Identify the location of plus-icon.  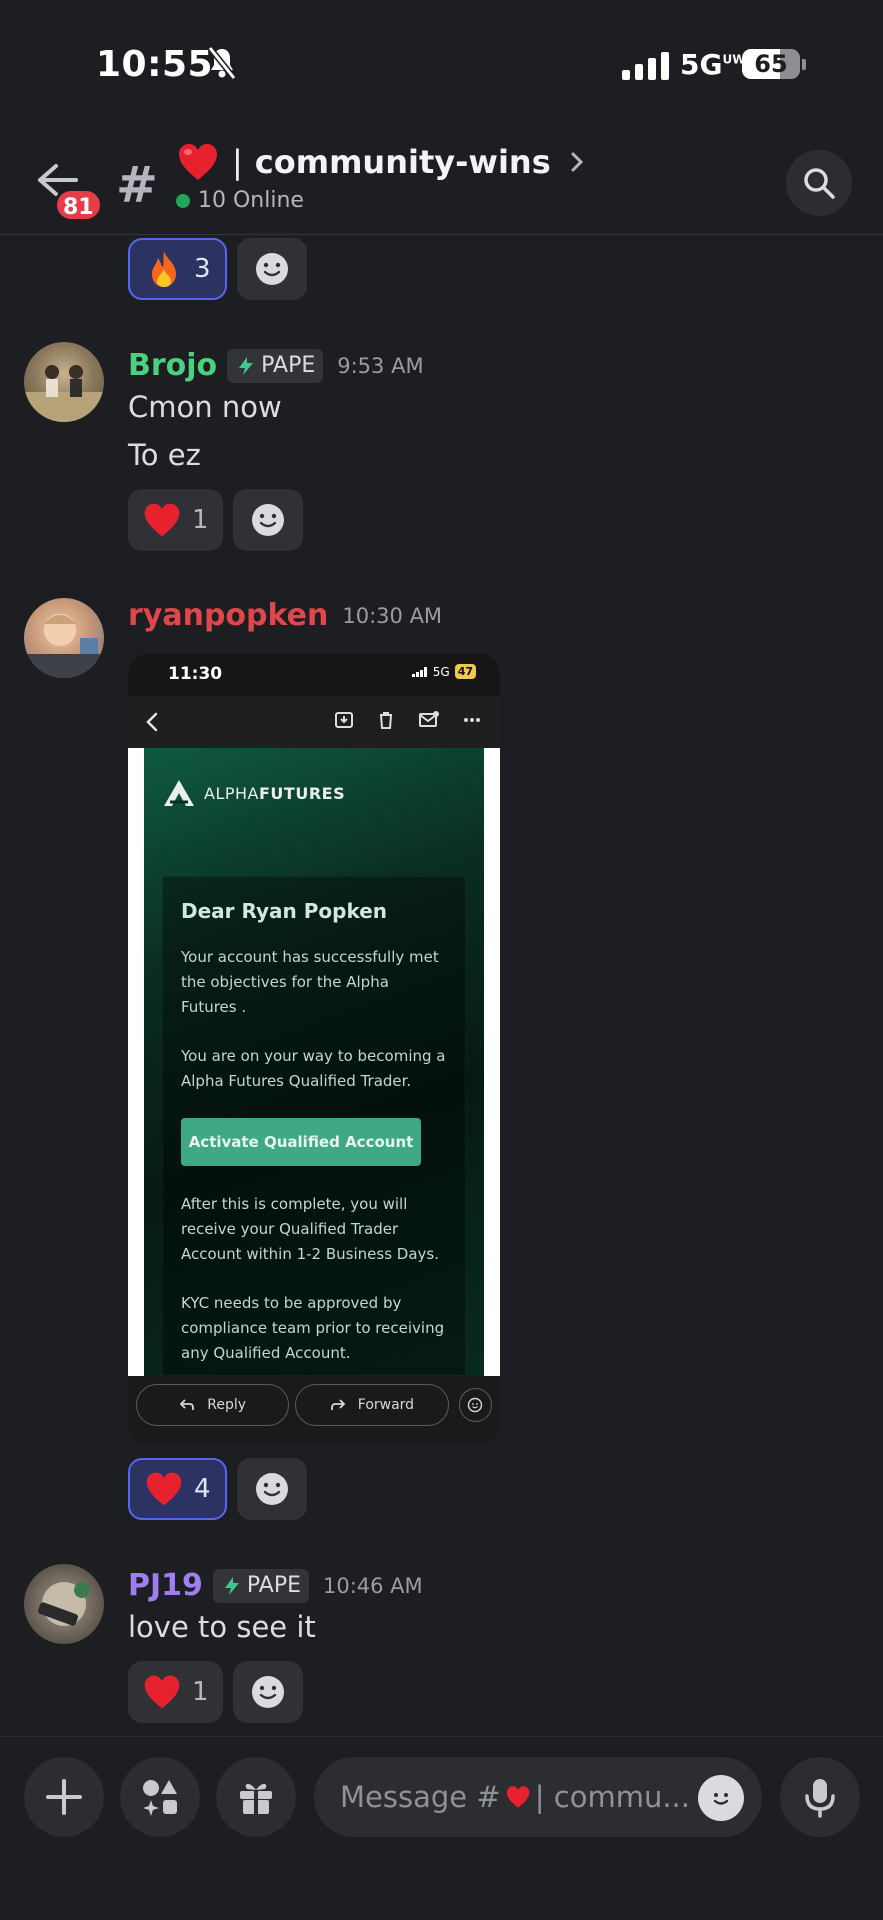
(64, 1797).